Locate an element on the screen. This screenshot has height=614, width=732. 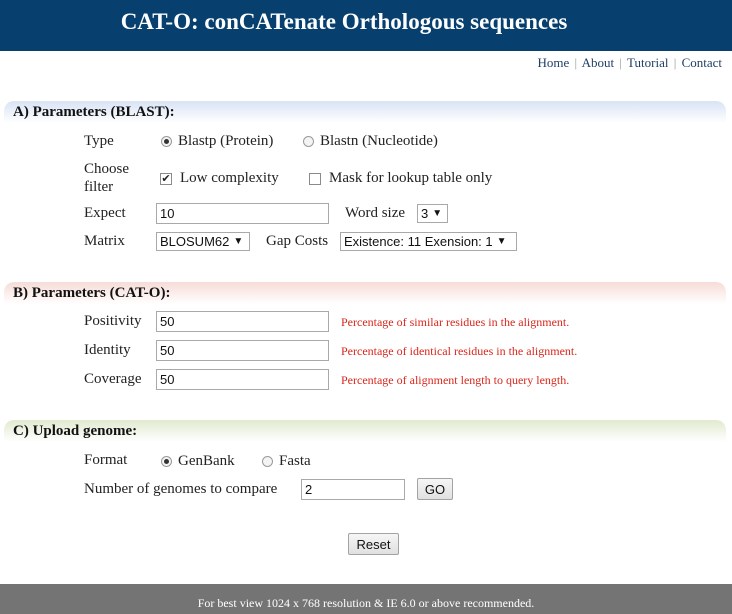
top-nav: Home | About | Tutorial | Contact is located at coordinates (629, 63).